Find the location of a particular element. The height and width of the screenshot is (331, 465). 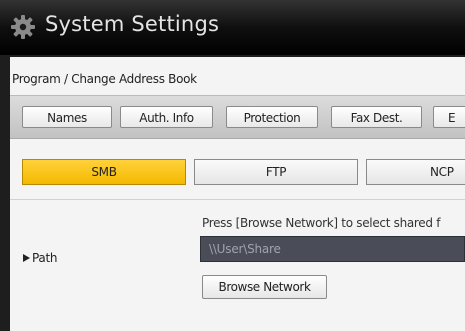

arrow-right-icon is located at coordinates (26, 258).